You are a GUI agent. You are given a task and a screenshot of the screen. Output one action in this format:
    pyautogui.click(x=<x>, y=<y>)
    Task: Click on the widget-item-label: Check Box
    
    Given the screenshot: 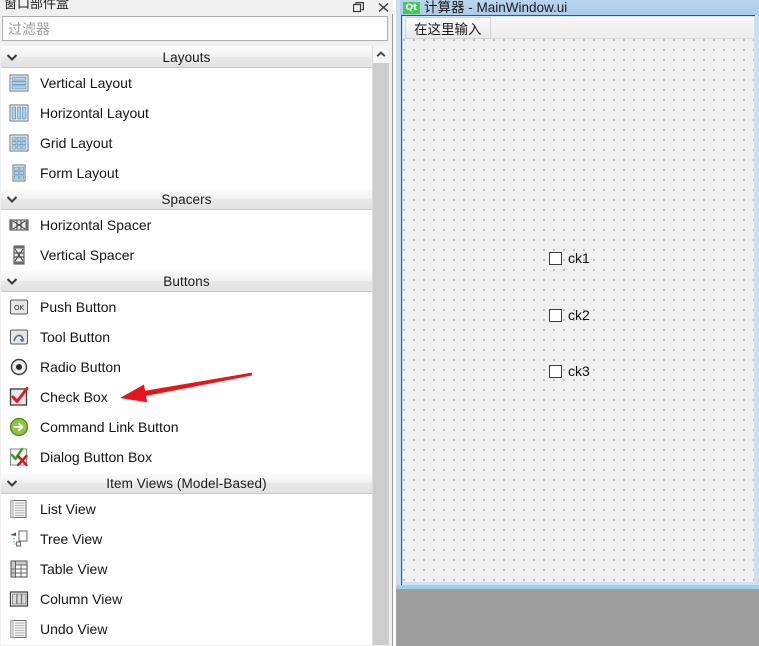 What is the action you would take?
    pyautogui.click(x=74, y=397)
    